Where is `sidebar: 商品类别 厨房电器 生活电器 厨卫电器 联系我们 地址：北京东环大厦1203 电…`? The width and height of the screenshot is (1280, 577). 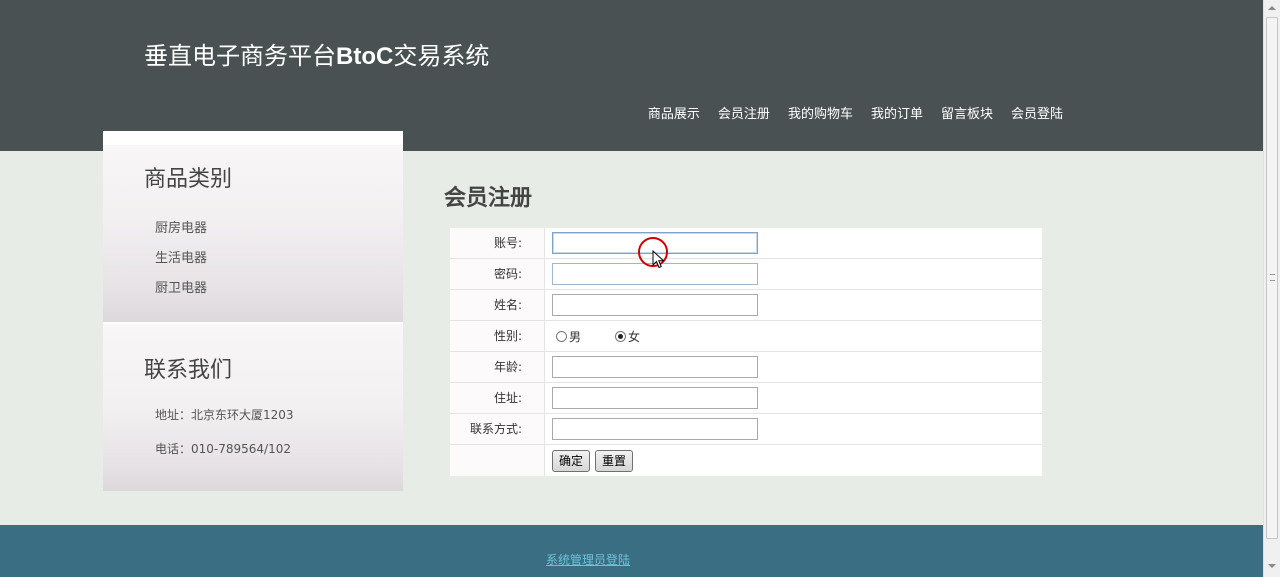 sidebar: 商品类别 厨房电器 生活电器 厨卫电器 联系我们 地址：北京东环大厦1203 电… is located at coordinates (253, 311).